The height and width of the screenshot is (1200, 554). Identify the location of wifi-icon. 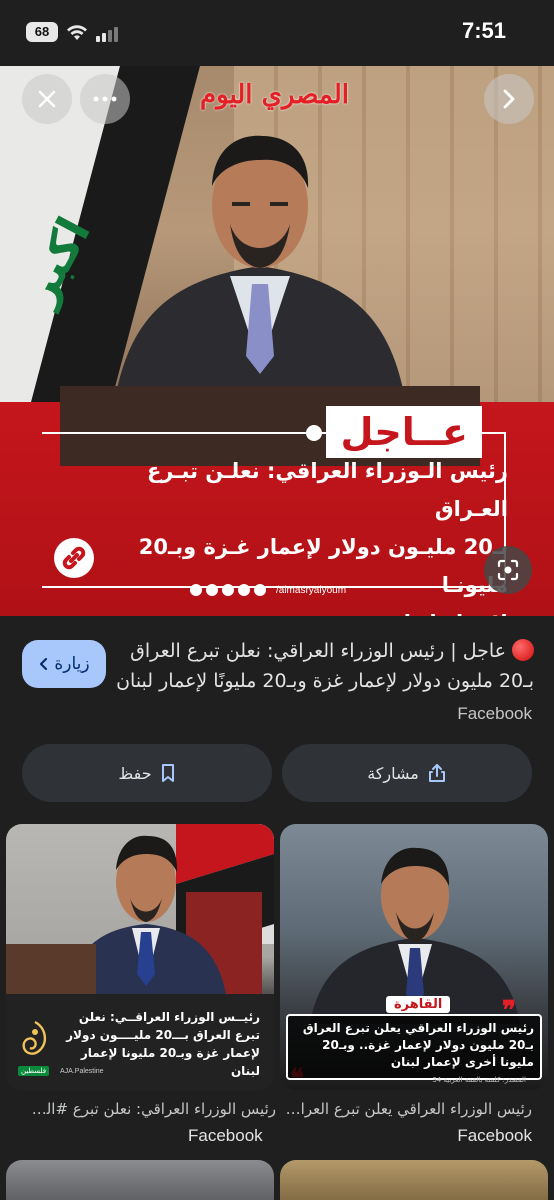
(77, 32).